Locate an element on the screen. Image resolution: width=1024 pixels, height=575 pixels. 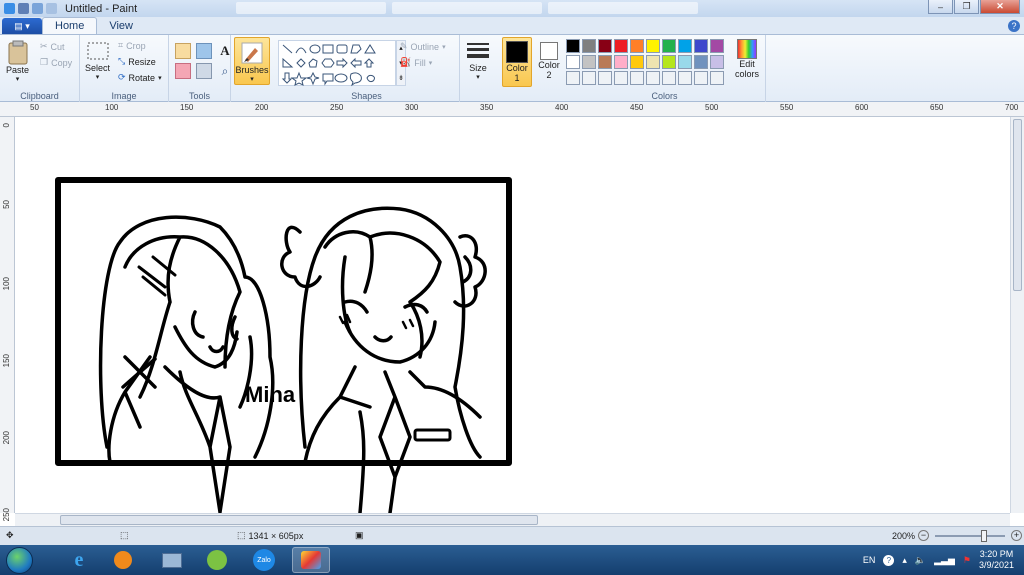
file-manager-icon is located at coordinates (172, 560).